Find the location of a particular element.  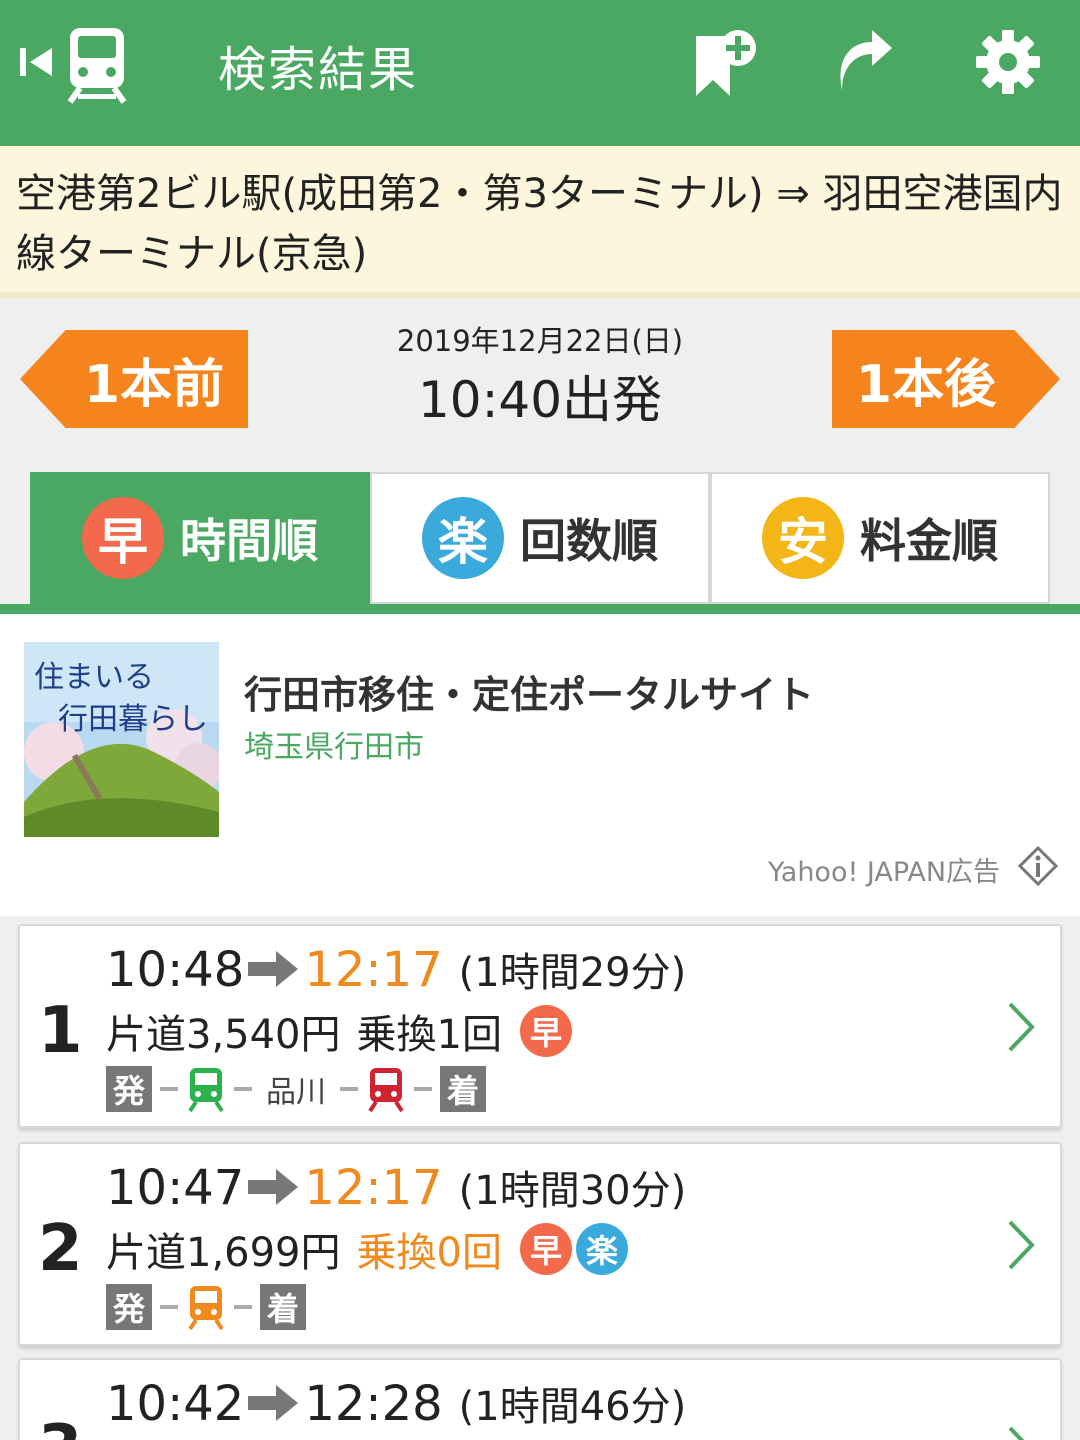

tab-label: 時間順 is located at coordinates (249, 541).